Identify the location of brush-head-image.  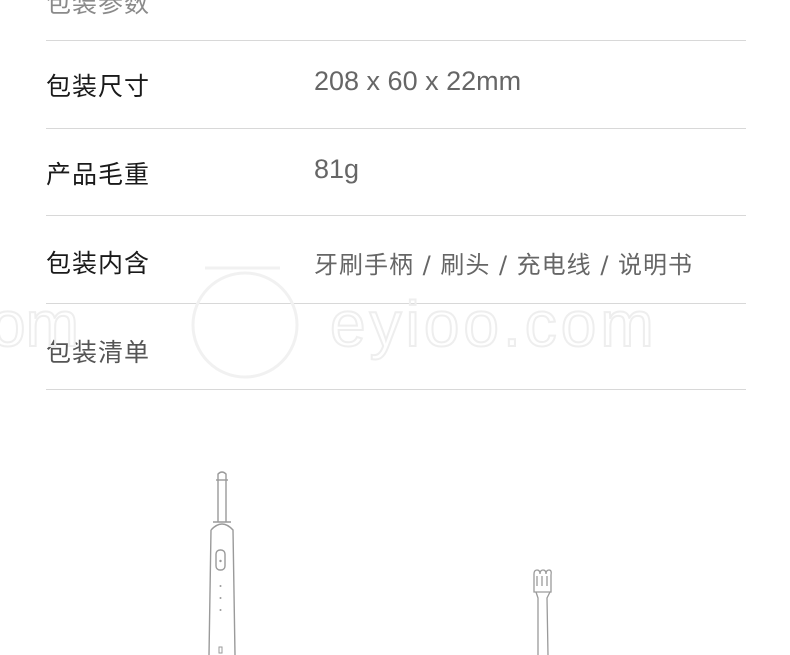
(542, 612).